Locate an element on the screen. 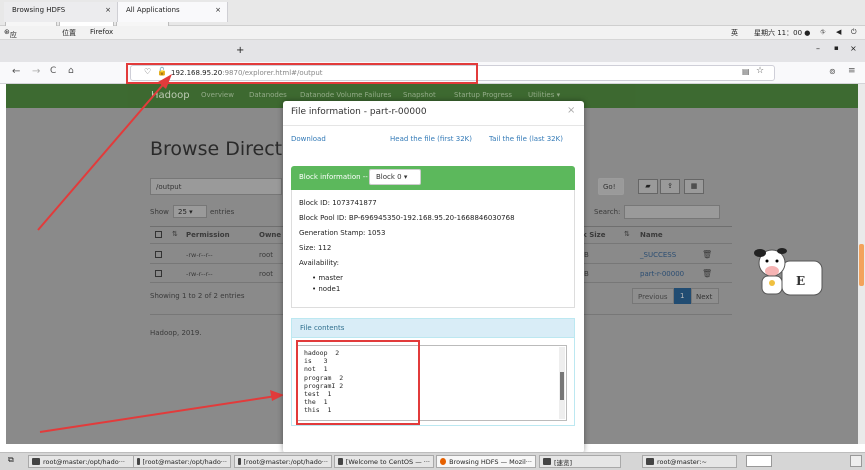 Image resolution: width=865 pixels, height=470 pixels. textarea-scroll-thumb is located at coordinates (562, 386).